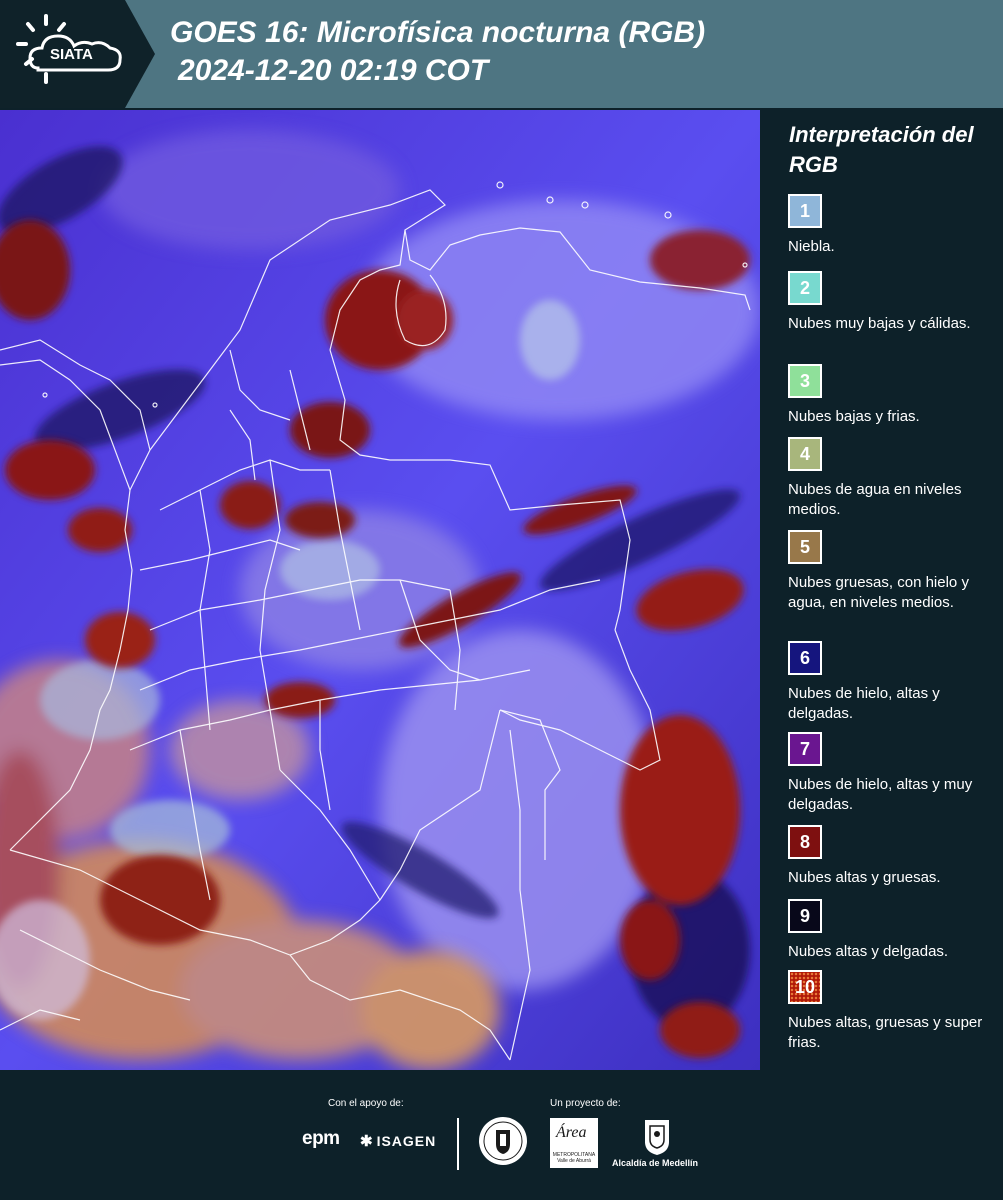 The width and height of the screenshot is (1003, 1200). I want to click on legend-swatch: 8, so click(805, 842).